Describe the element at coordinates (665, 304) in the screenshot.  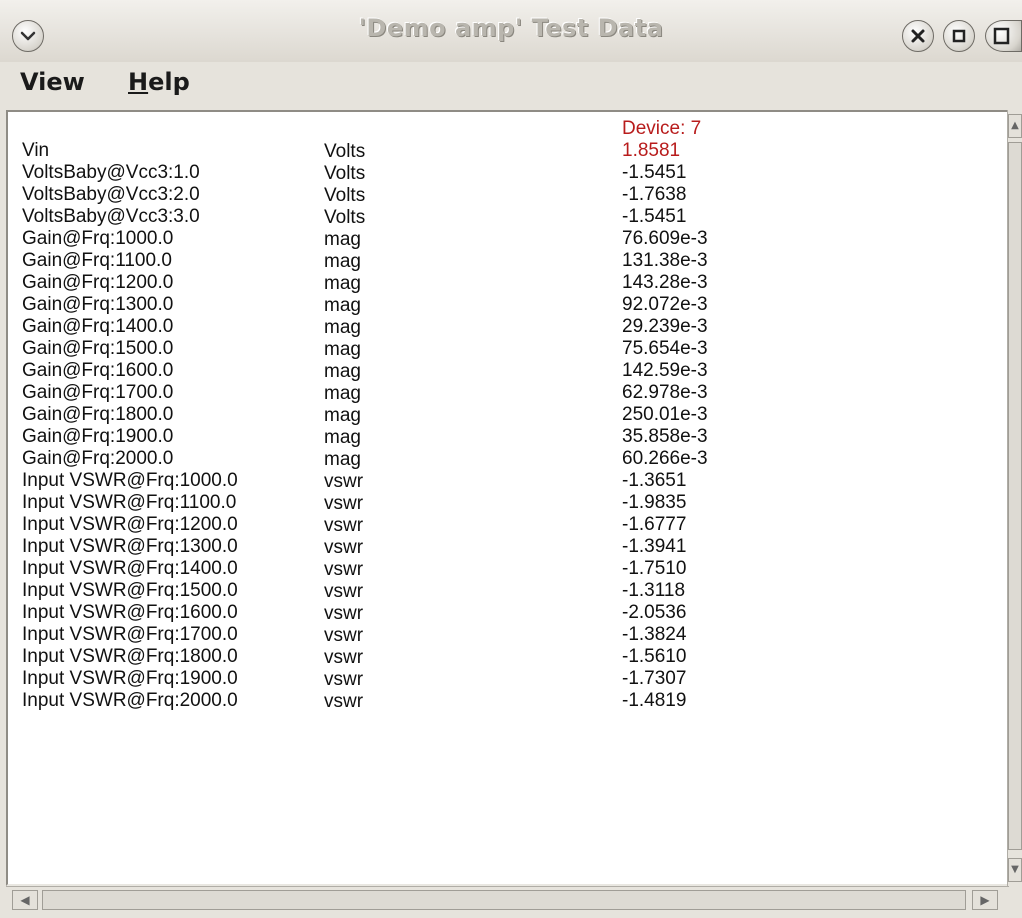
I see `measurement-value: 92.072e-3` at that location.